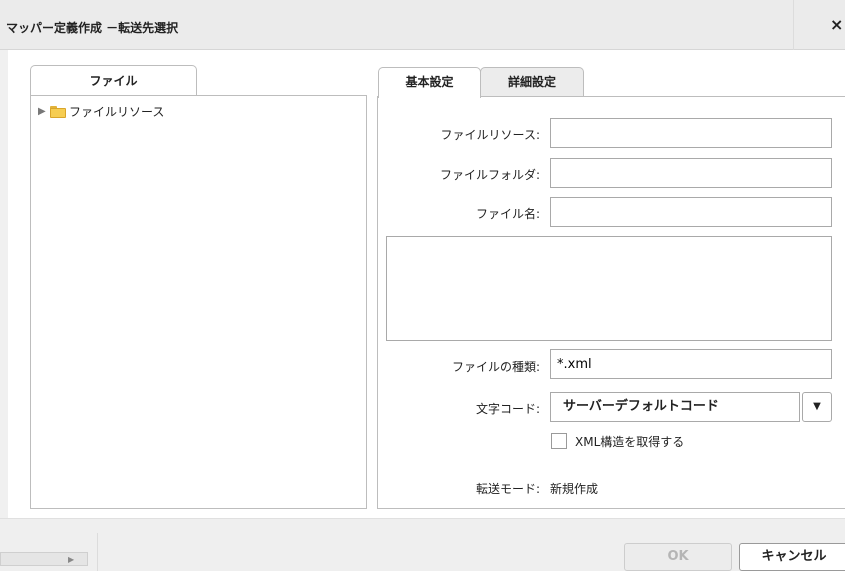 This screenshot has width=845, height=571. Describe the element at coordinates (691, 133) in the screenshot. I see `file-resource-input` at that location.